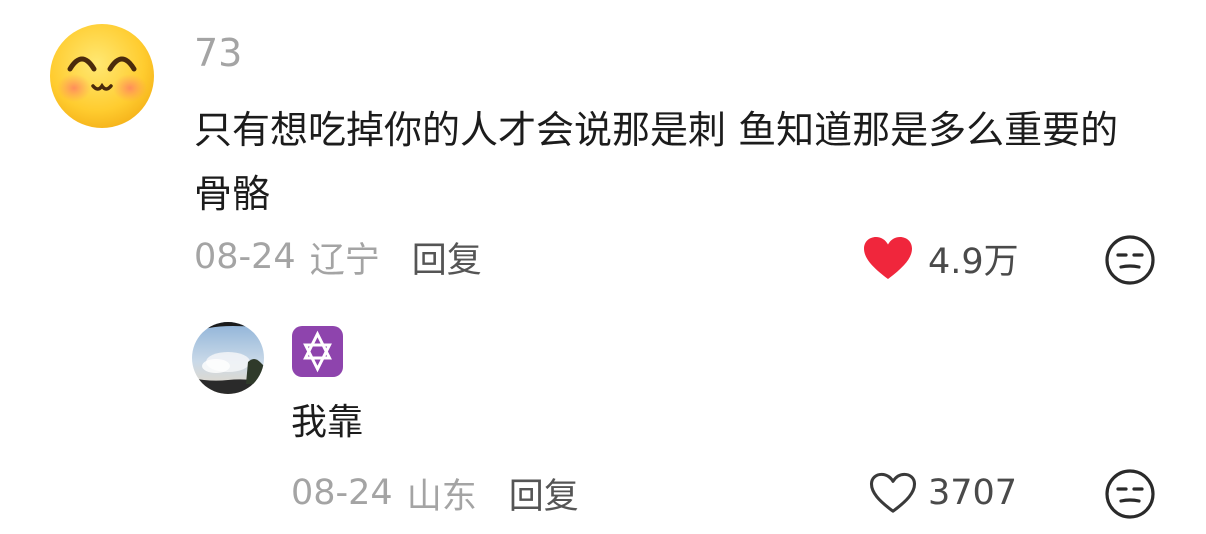 The width and height of the screenshot is (1206, 534). Describe the element at coordinates (344, 260) in the screenshot. I see `comment-location: 辽宁` at that location.